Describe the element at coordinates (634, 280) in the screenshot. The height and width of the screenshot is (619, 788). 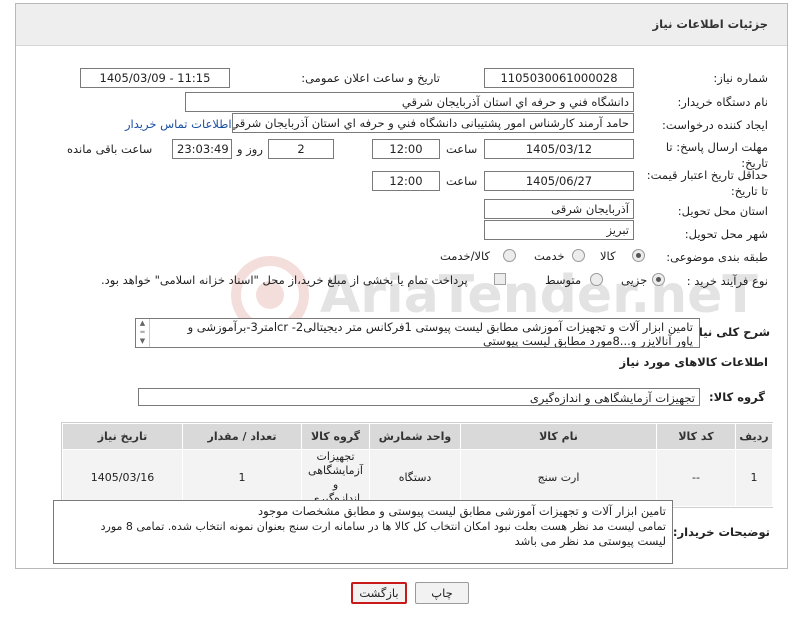
I see `process-option-minor: جزیی` at that location.